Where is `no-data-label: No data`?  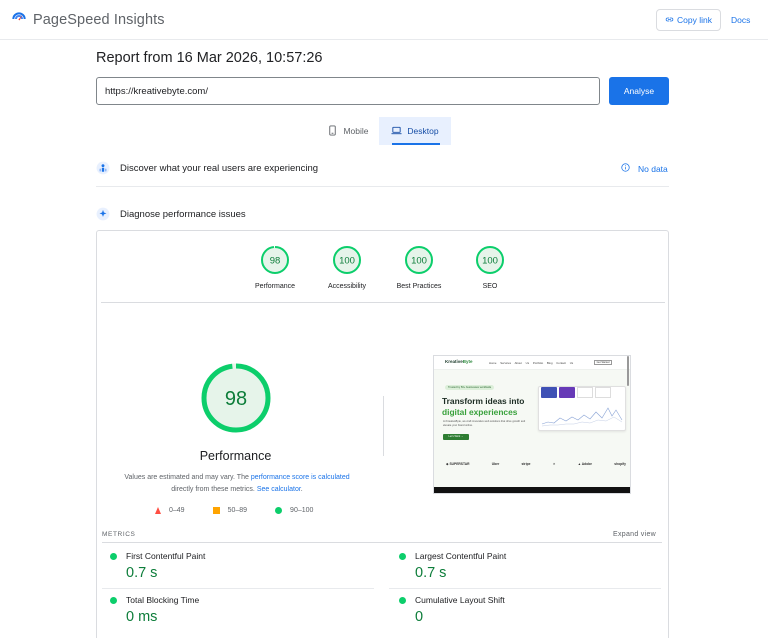 no-data-label: No data is located at coordinates (653, 168).